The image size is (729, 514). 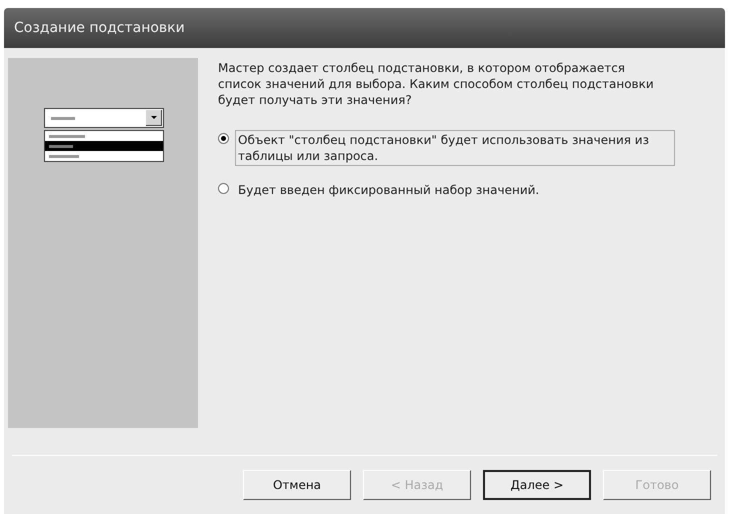 What do you see at coordinates (297, 485) in the screenshot?
I see `wizard-button: Отмена` at bounding box center [297, 485].